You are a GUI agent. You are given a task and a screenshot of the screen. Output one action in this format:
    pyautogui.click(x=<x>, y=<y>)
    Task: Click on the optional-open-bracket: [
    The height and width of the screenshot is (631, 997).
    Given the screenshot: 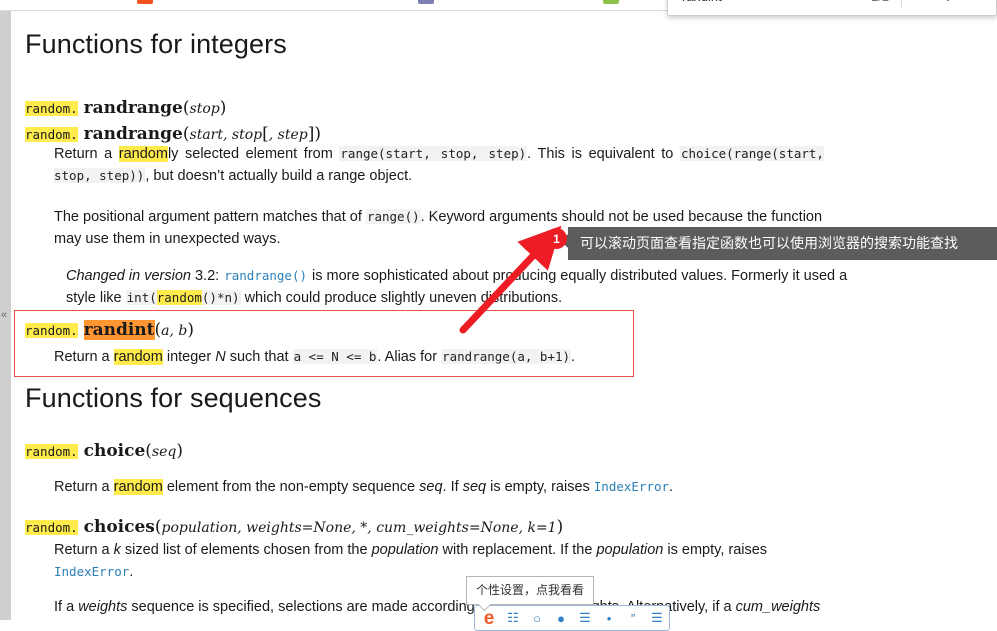 What is the action you would take?
    pyautogui.click(x=265, y=134)
    